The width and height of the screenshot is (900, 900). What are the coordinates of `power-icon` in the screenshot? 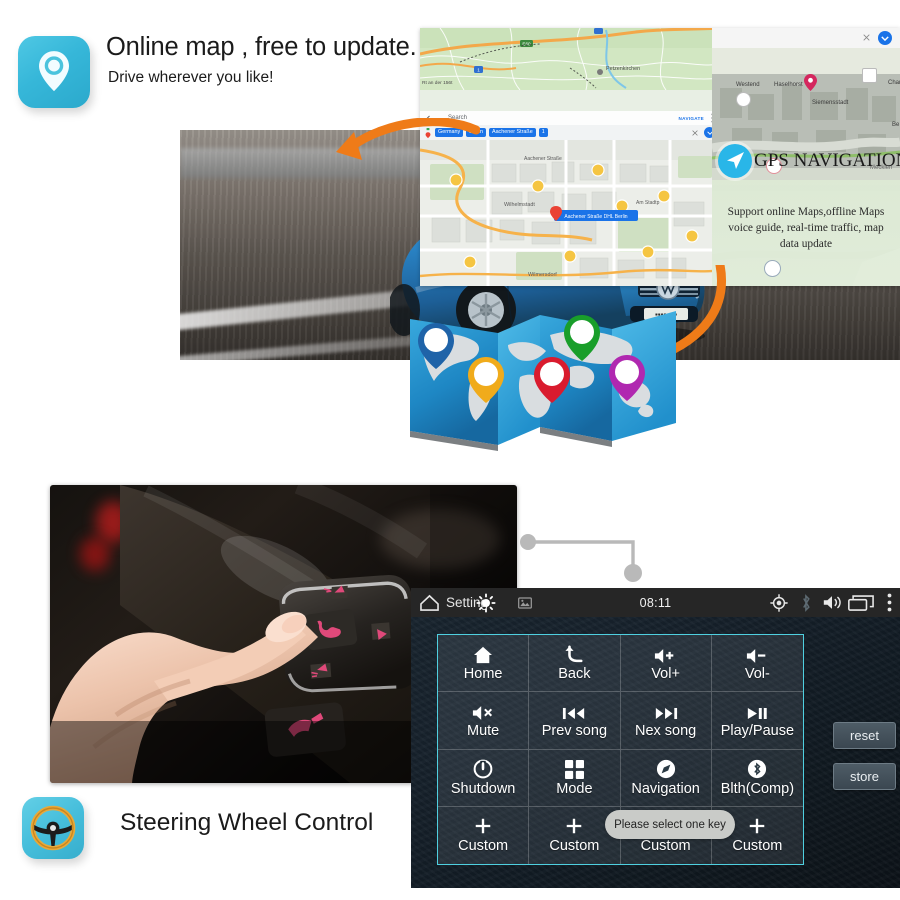 It's located at (483, 769).